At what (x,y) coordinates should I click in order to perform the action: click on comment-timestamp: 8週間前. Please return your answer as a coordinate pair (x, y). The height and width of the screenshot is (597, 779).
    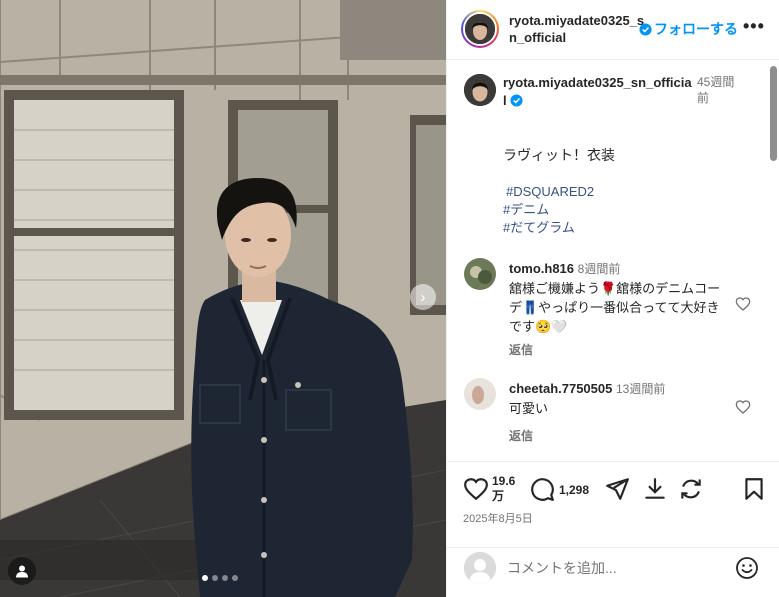
    Looking at the image, I should click on (599, 269).